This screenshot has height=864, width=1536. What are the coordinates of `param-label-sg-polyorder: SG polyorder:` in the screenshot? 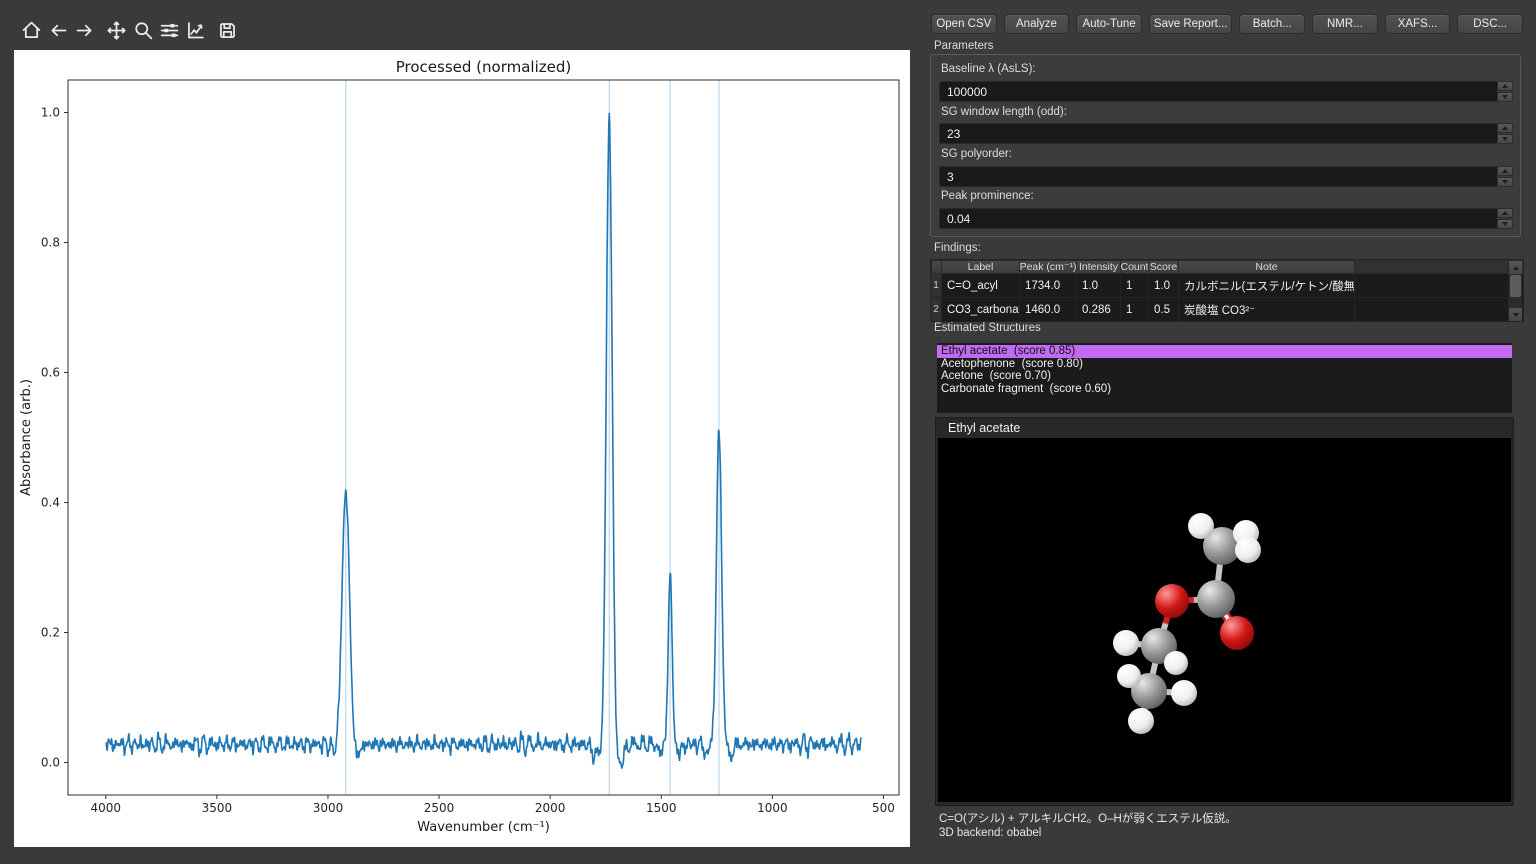 It's located at (976, 154).